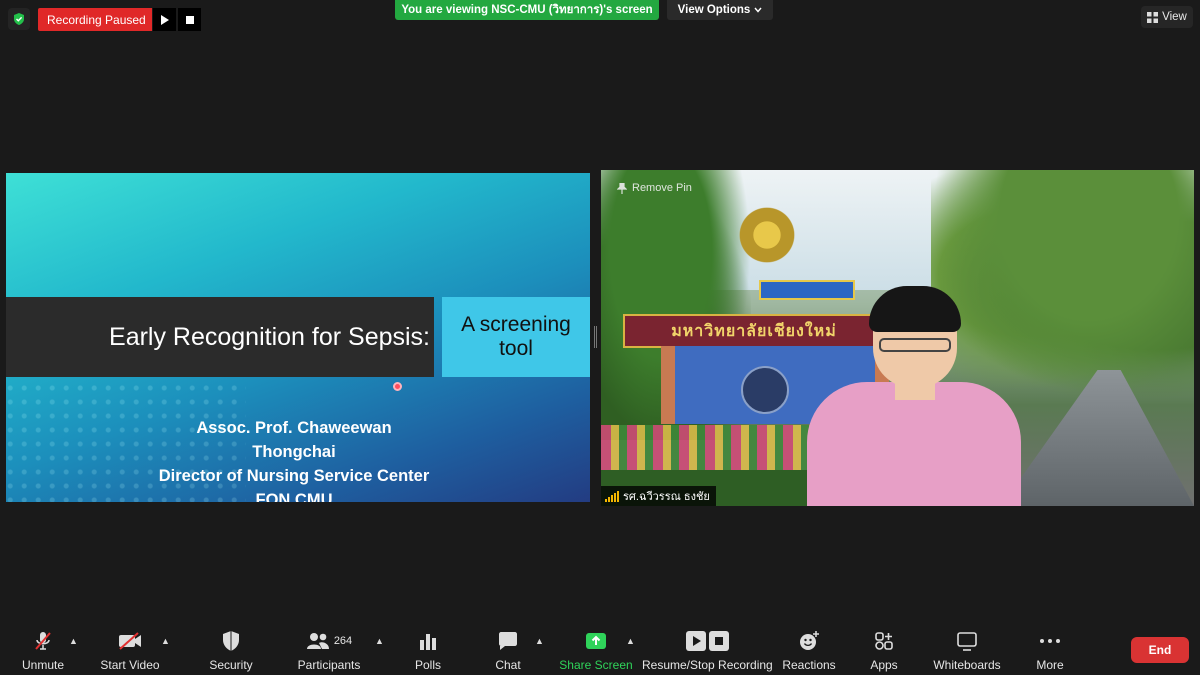  Describe the element at coordinates (809, 651) in the screenshot. I see `reactions-button: Reactions` at that location.